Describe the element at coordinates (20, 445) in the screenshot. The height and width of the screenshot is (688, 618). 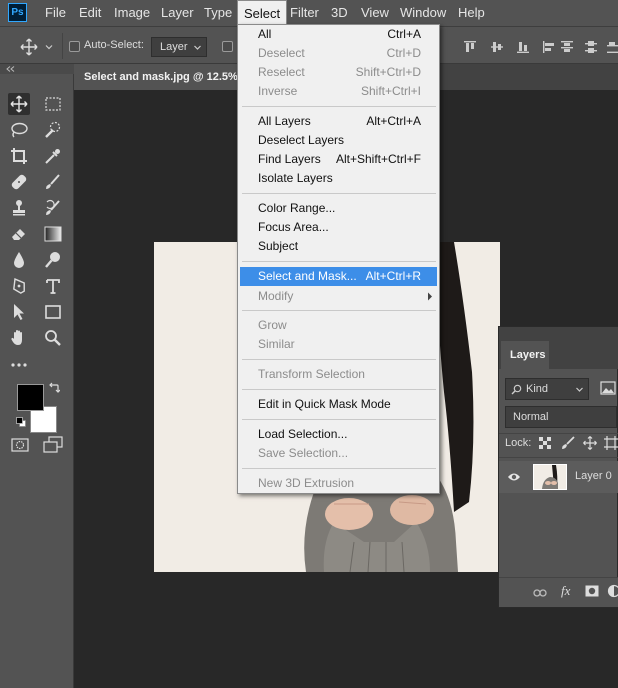
I see `quick-mask-icon` at that location.